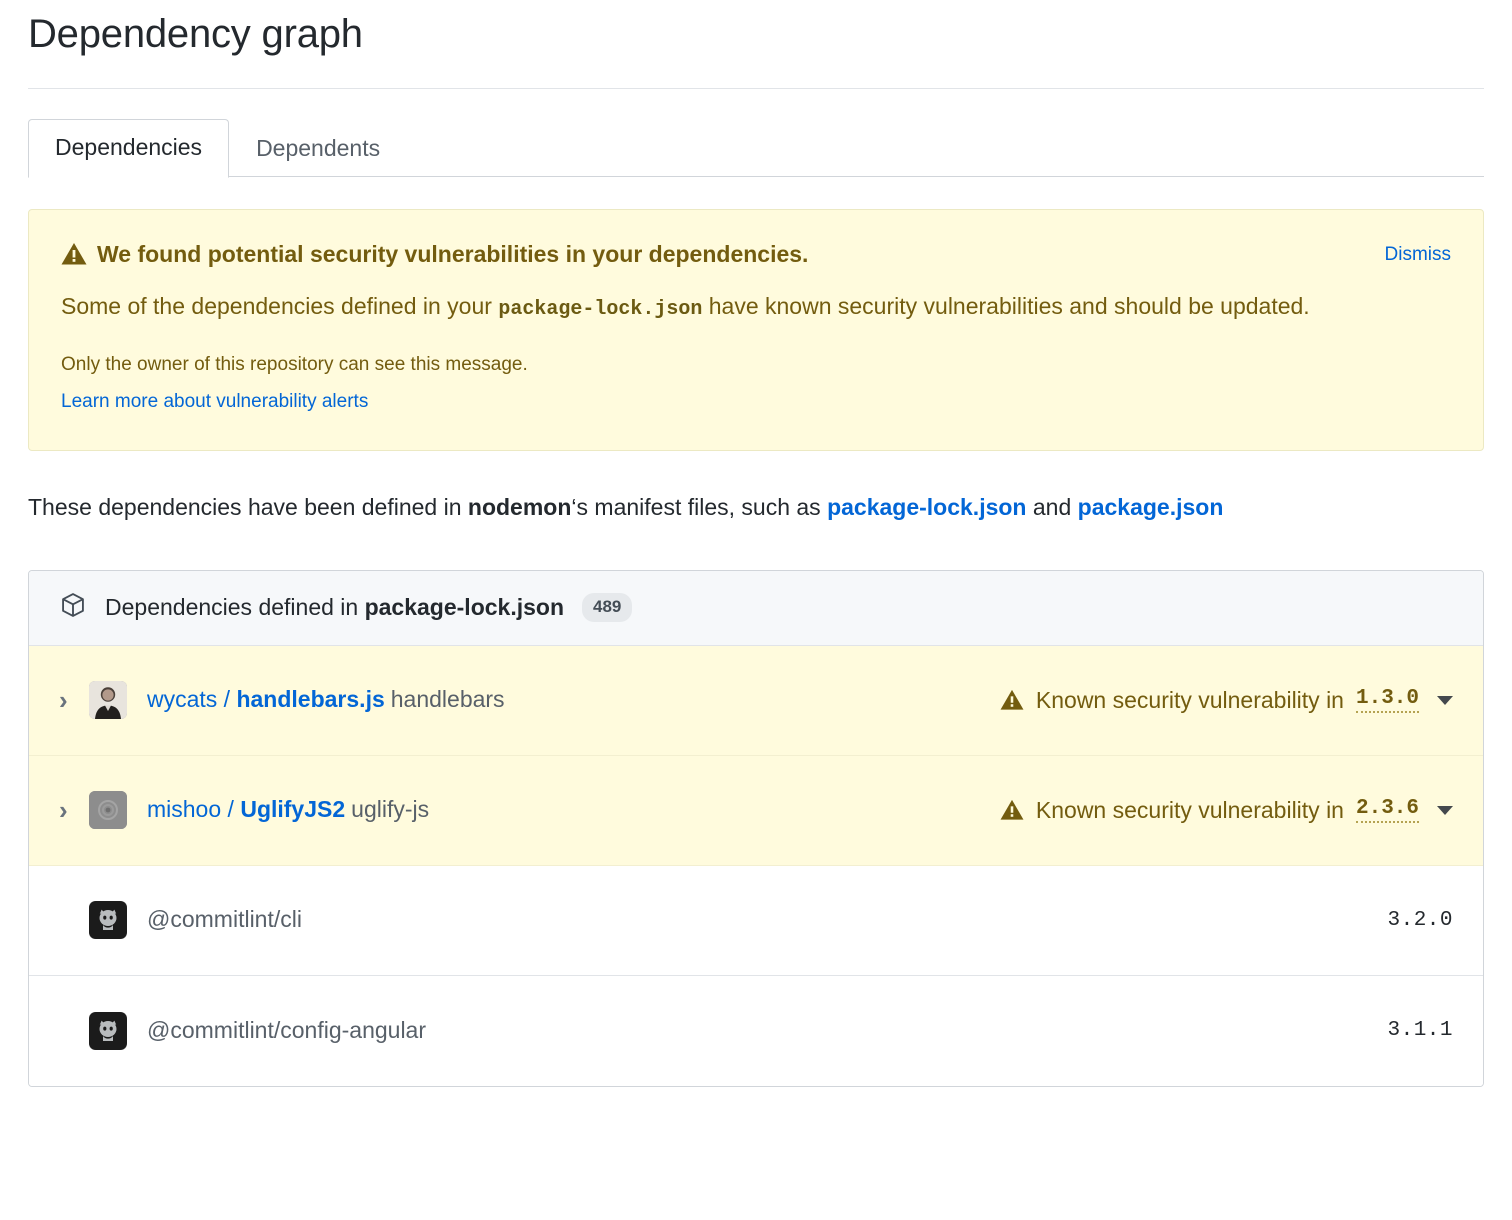 This screenshot has width=1512, height=1220. Describe the element at coordinates (464, 607) in the screenshot. I see `dep-header-filename: package-lock.json` at that location.